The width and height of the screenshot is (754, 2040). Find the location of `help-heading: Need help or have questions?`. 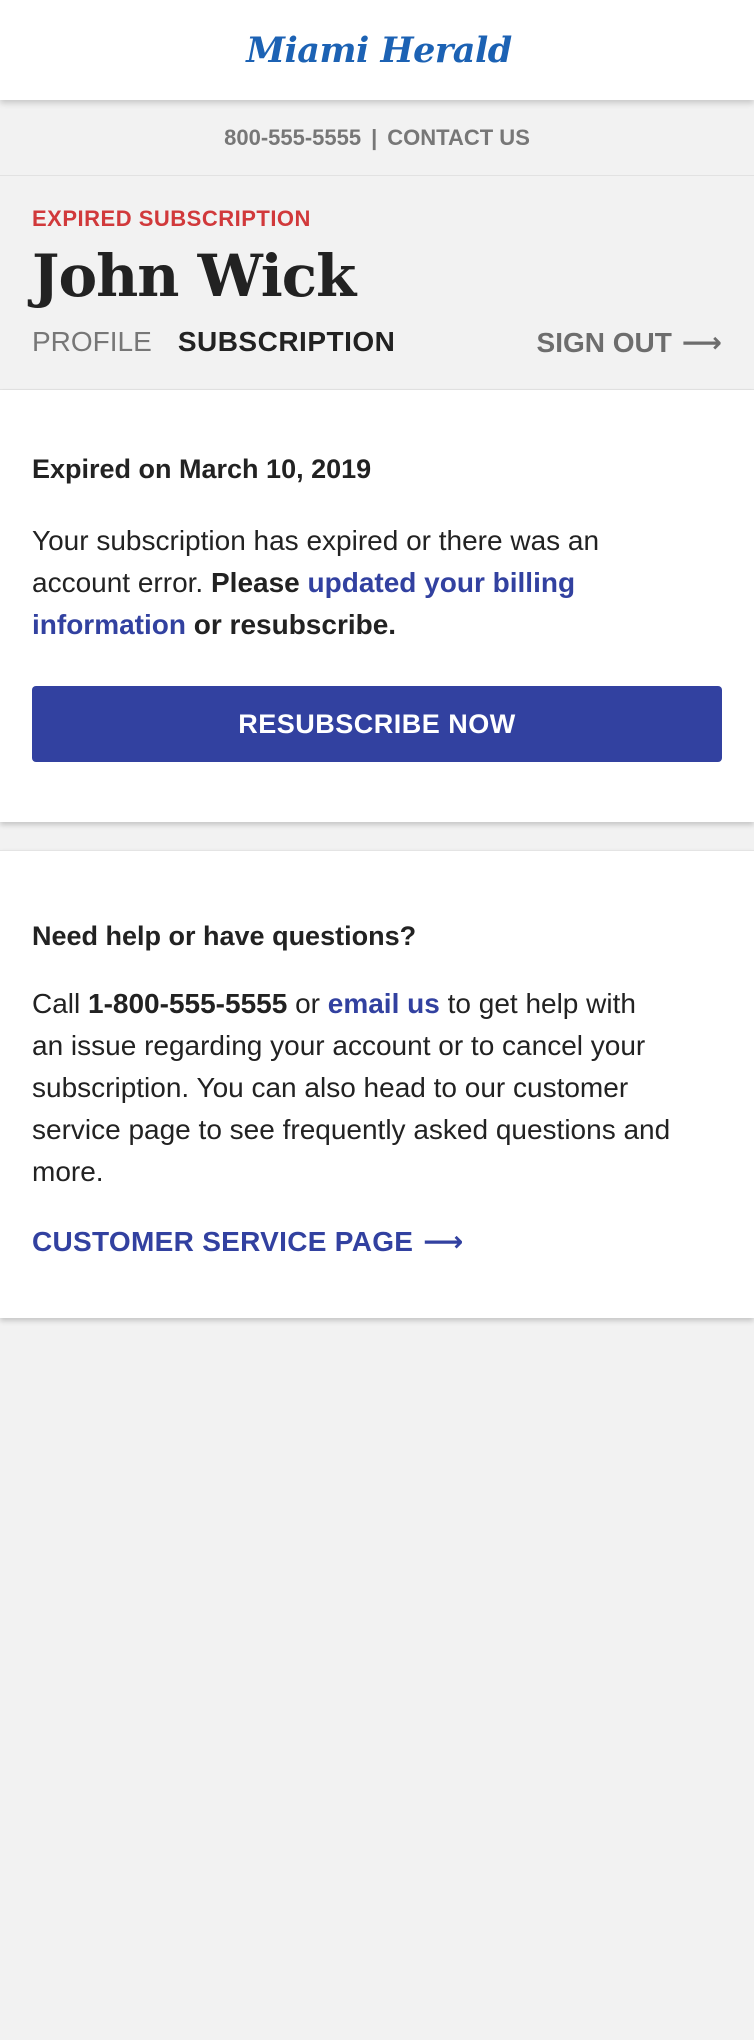

help-heading: Need help or have questions? is located at coordinates (224, 936).